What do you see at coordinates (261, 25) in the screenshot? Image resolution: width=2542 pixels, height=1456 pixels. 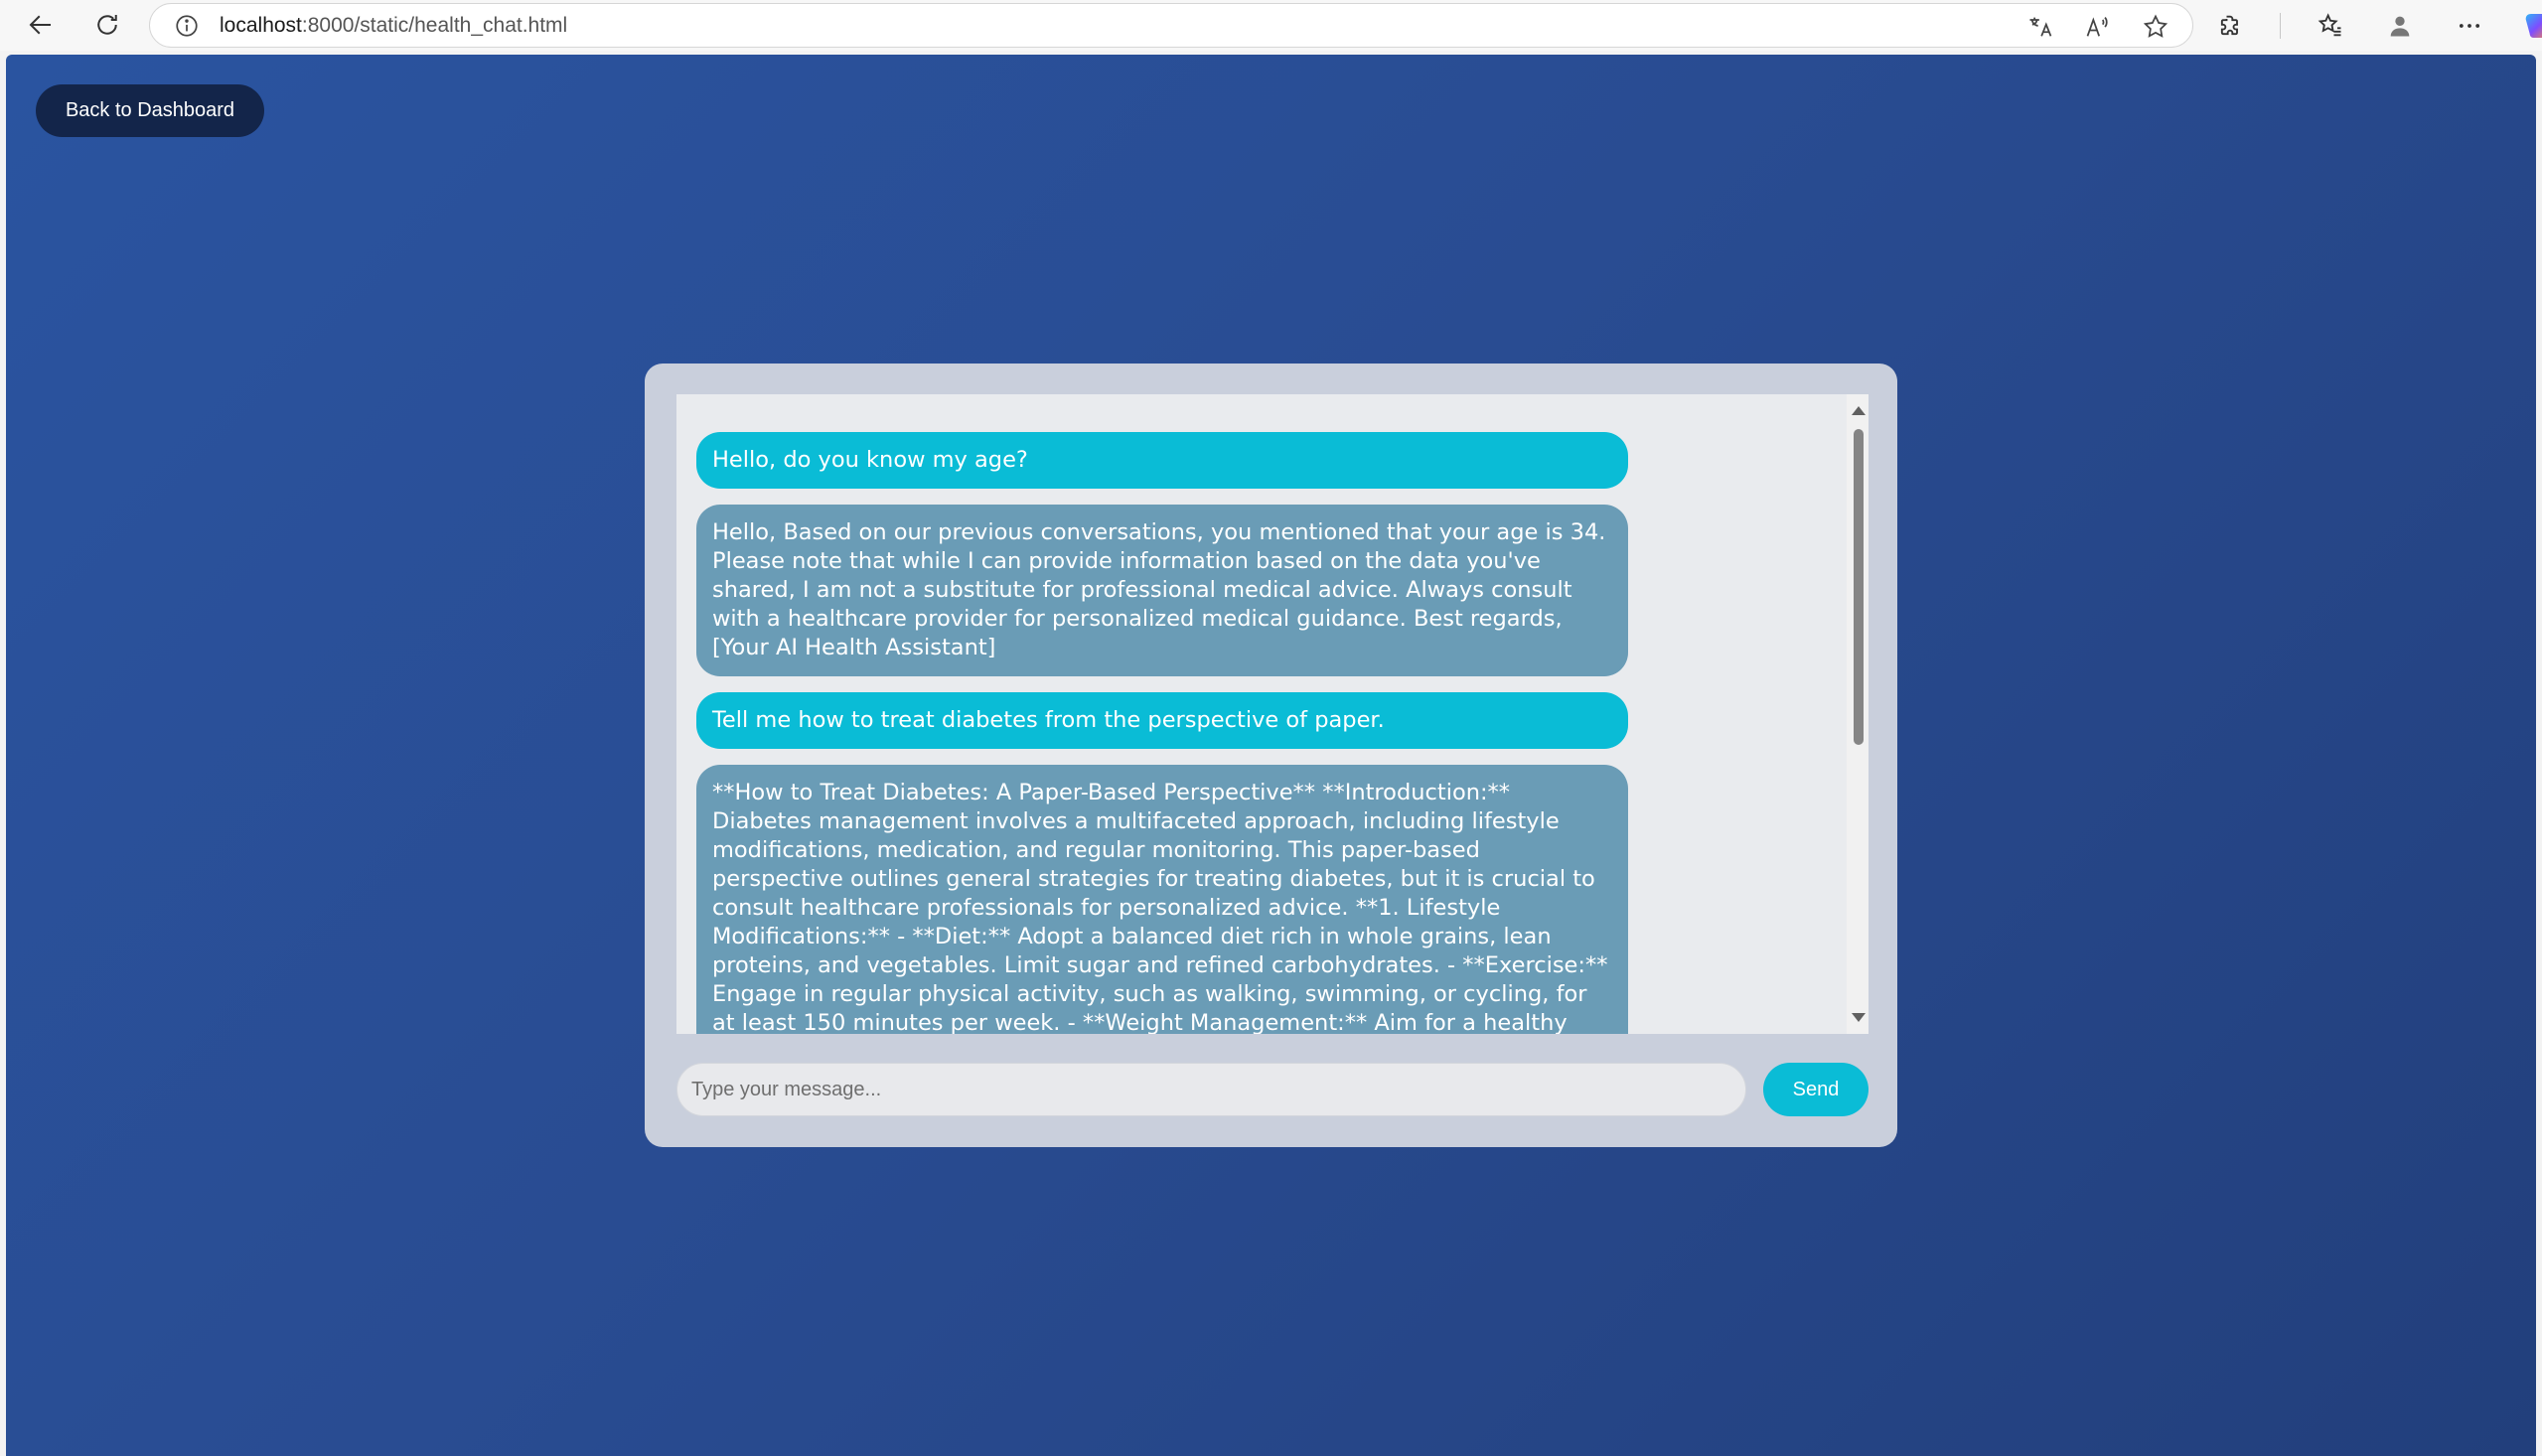 I see `url-host: localhost` at bounding box center [261, 25].